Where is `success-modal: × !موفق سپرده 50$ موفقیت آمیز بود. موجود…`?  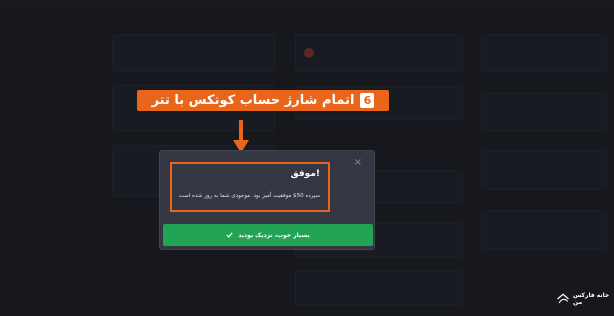 success-modal: × !موفق سپرده 50$ موفقیت آمیز بود. موجود… is located at coordinates (267, 200).